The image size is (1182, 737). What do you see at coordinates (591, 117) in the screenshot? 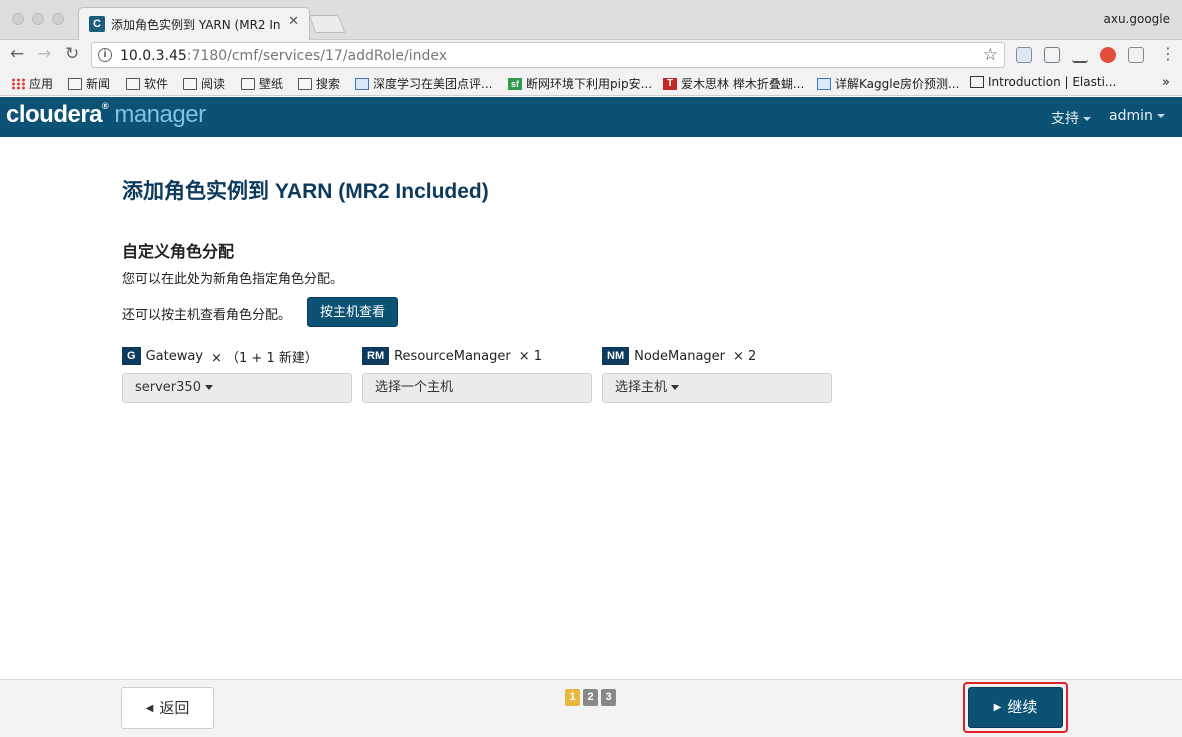
I see `app-header: cloudera® manager 支持 admin` at bounding box center [591, 117].